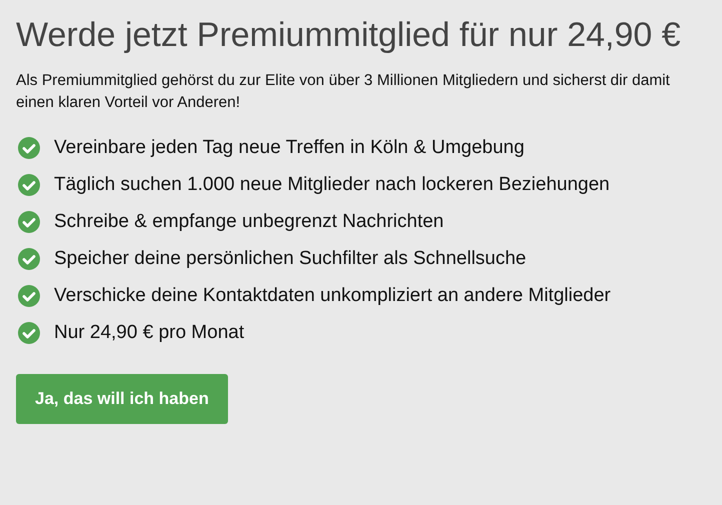 The width and height of the screenshot is (722, 505). Describe the element at coordinates (122, 399) in the screenshot. I see `cta-button: Ja, das will ich haben` at that location.